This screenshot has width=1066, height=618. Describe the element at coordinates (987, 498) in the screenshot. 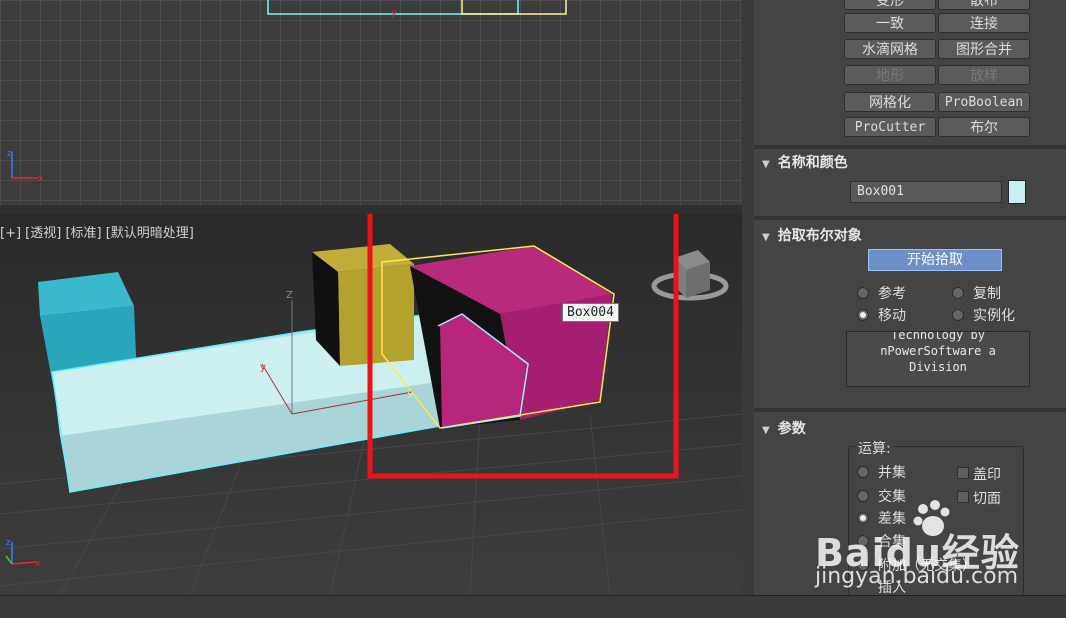

I see `checkbox-cookie-label: 切面` at that location.